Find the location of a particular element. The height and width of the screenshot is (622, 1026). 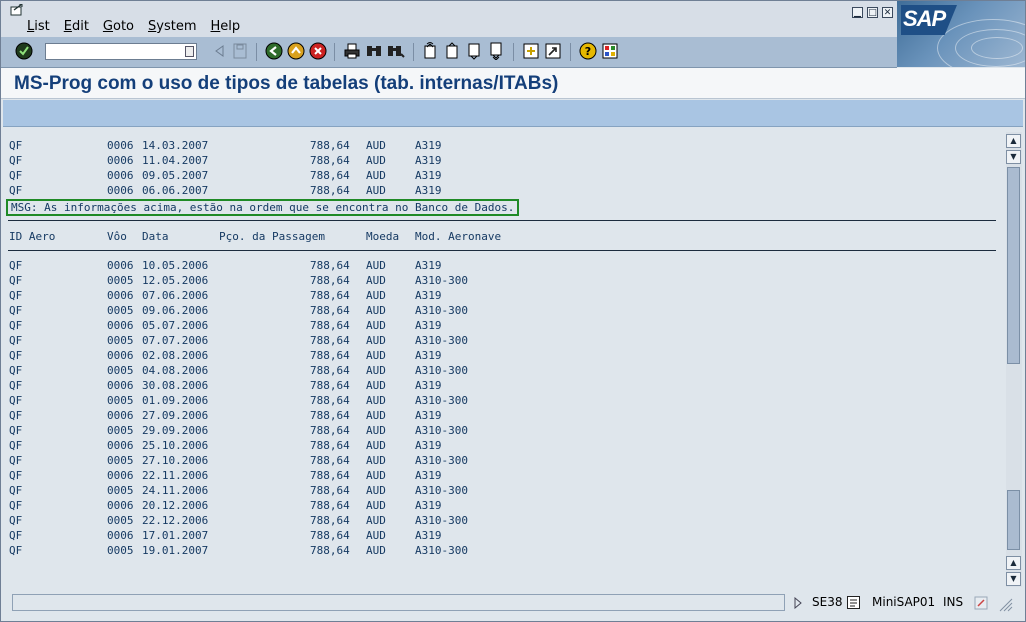

cell-data: 05.07.2006 is located at coordinates (175, 325).